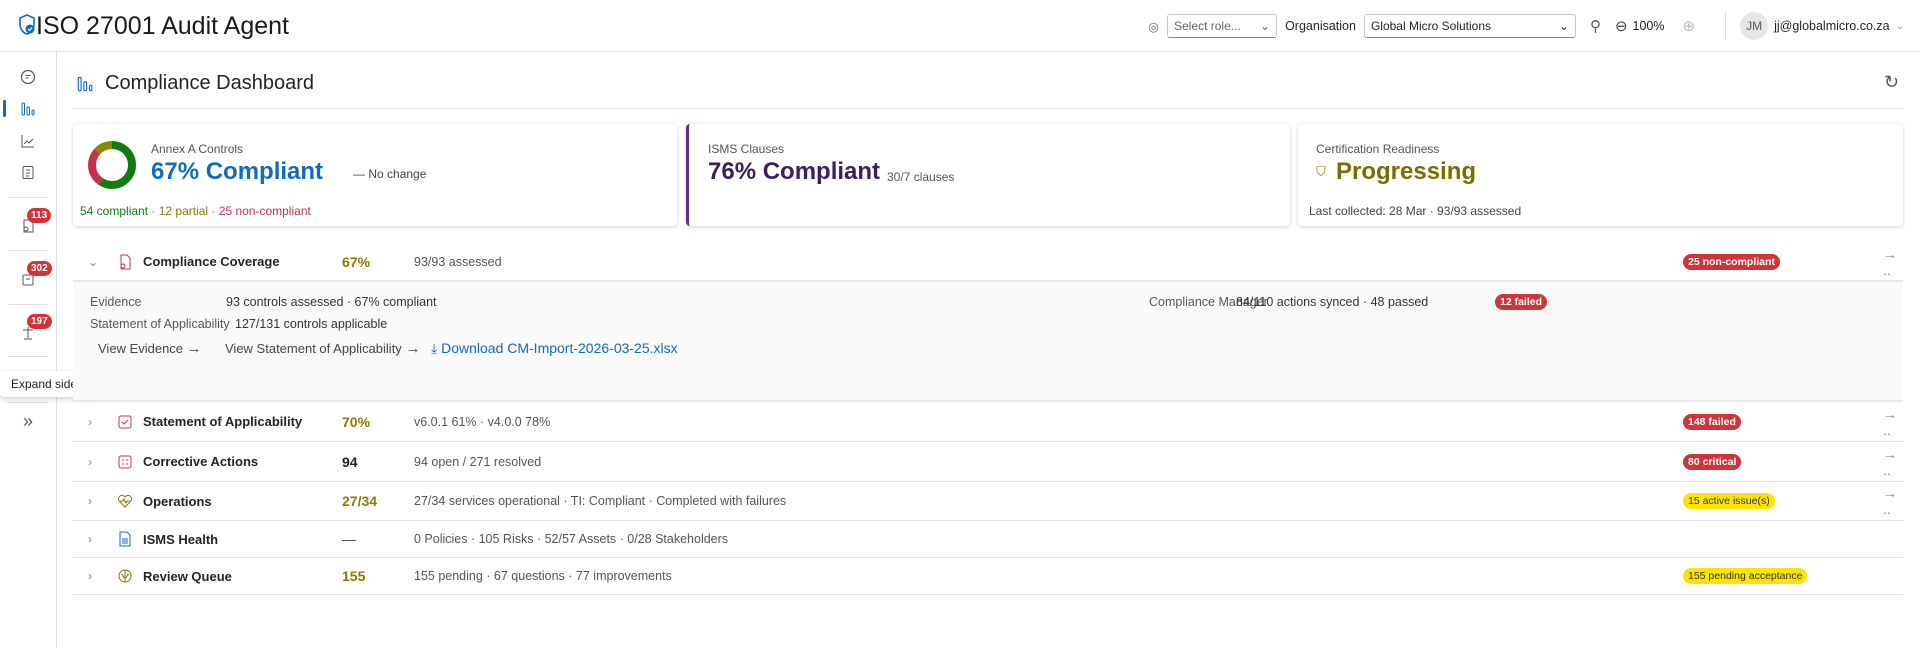  What do you see at coordinates (28, 421) in the screenshot?
I see `expand-sidebar-icon: »` at bounding box center [28, 421].